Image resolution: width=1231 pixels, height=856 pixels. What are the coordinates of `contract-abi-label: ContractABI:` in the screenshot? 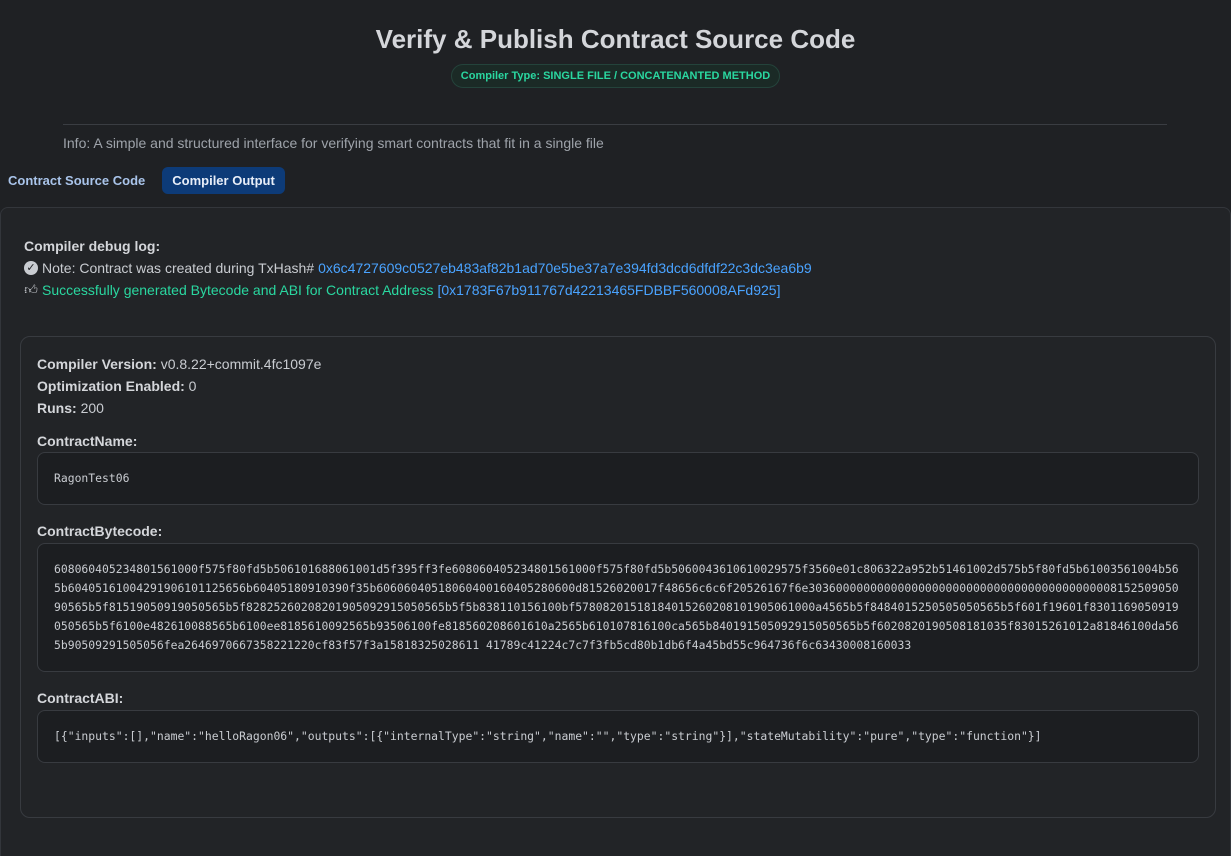 It's located at (80, 698).